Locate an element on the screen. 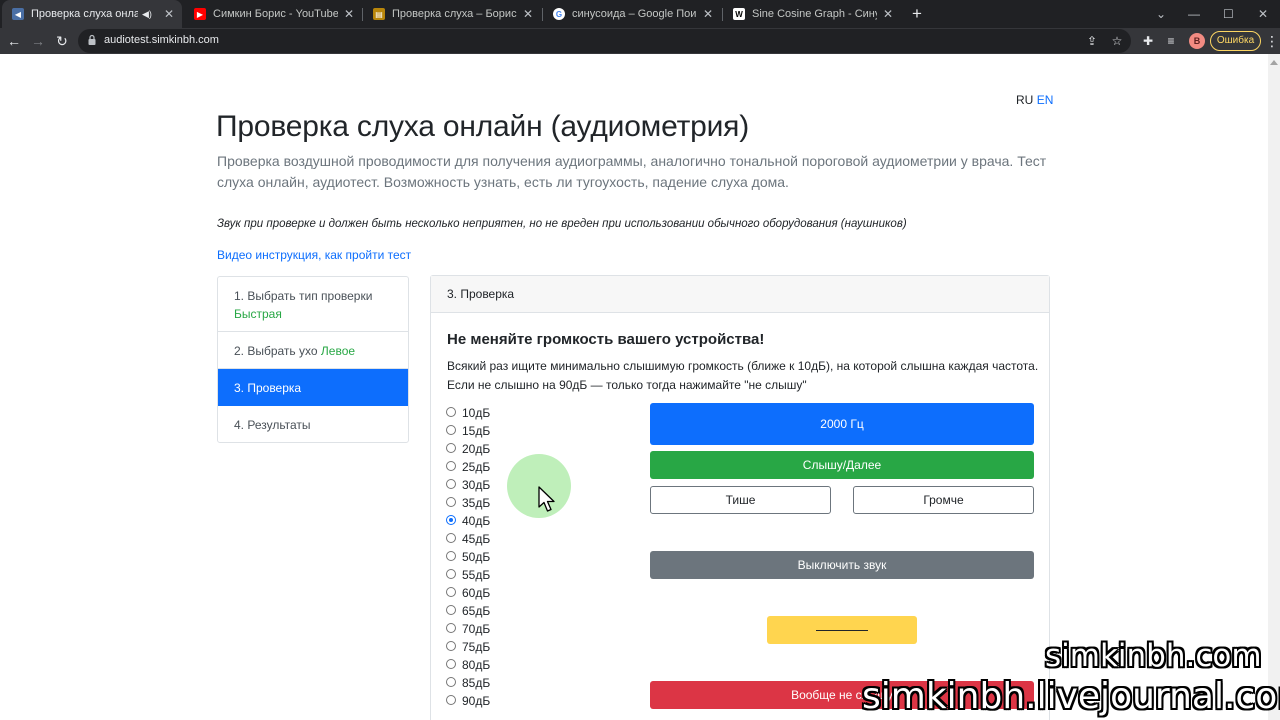  level-radio-75: 75дБ is located at coordinates (468, 647).